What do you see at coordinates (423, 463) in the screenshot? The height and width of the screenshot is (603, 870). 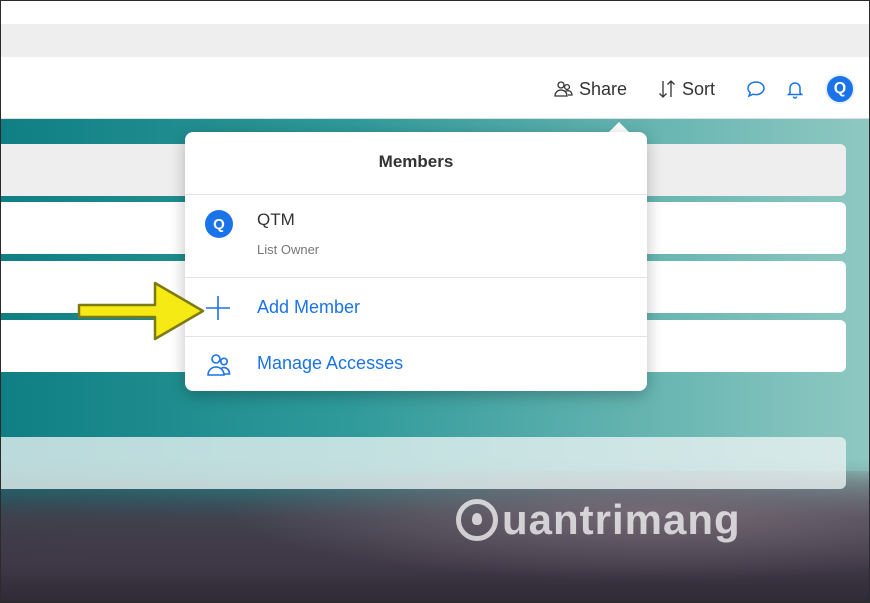 I see `add-task-row` at bounding box center [423, 463].